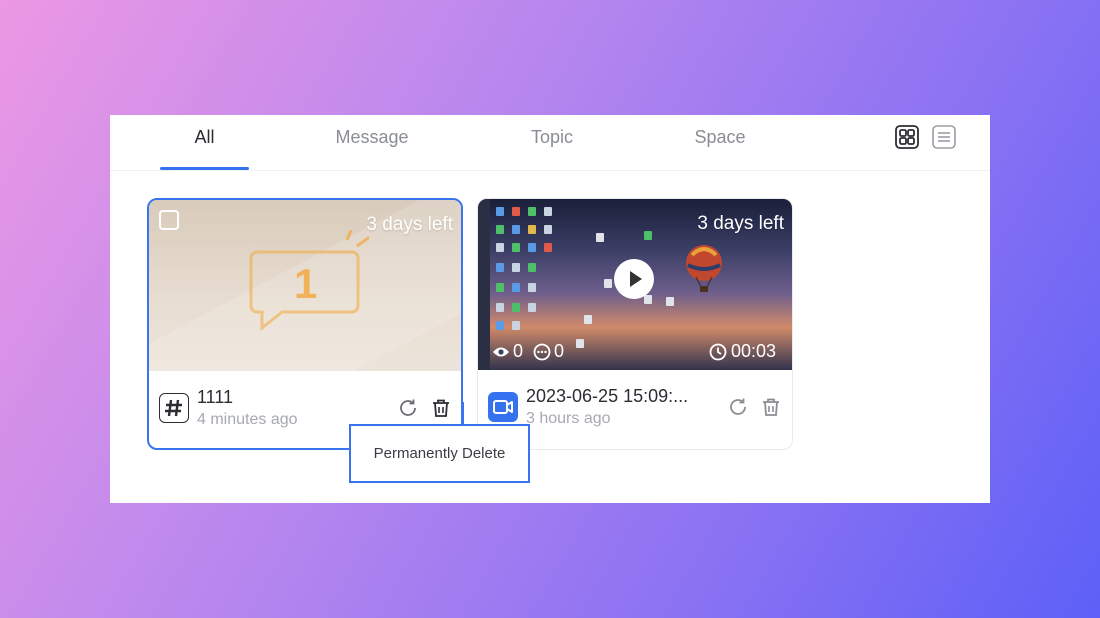 Image resolution: width=1100 pixels, height=618 pixels. What do you see at coordinates (215, 397) in the screenshot?
I see `item-title: 1111` at bounding box center [215, 397].